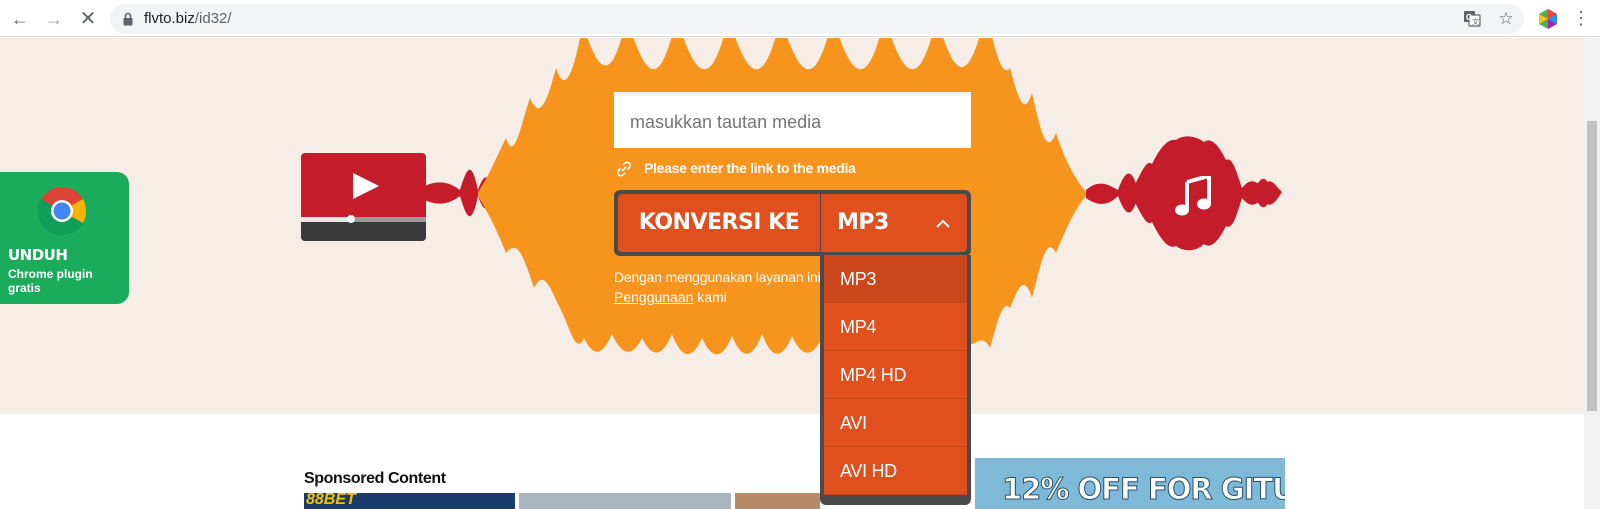 This screenshot has height=509, width=1600. I want to click on promo-title: UNDUH, so click(38, 255).